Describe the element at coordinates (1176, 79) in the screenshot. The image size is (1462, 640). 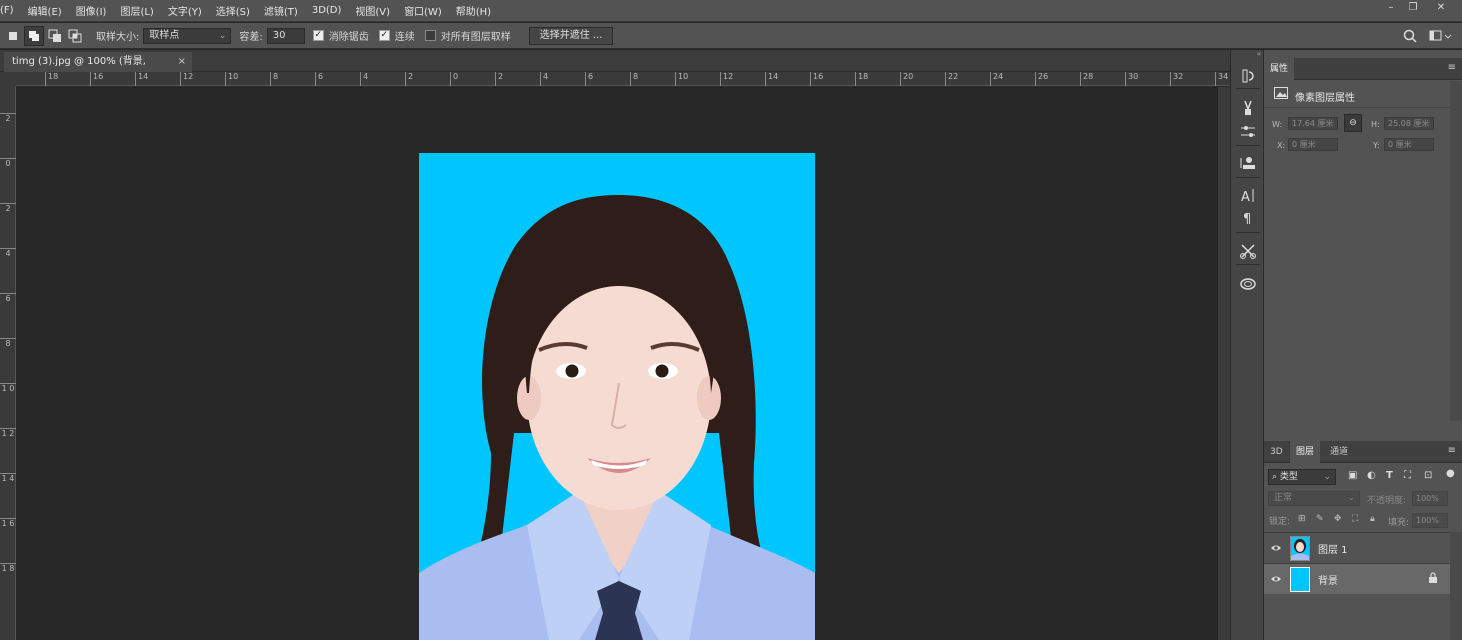
I see `ruler-tick-label: 32` at that location.